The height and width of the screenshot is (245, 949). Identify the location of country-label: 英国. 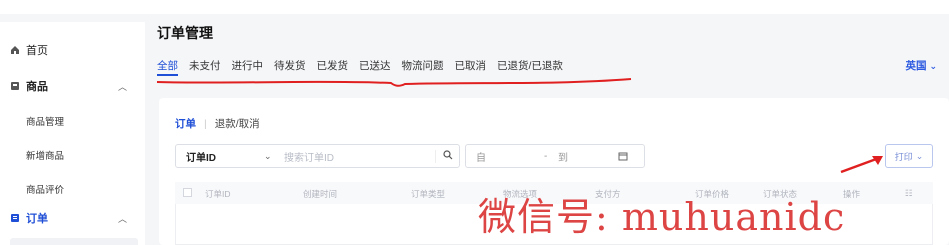
(916, 66).